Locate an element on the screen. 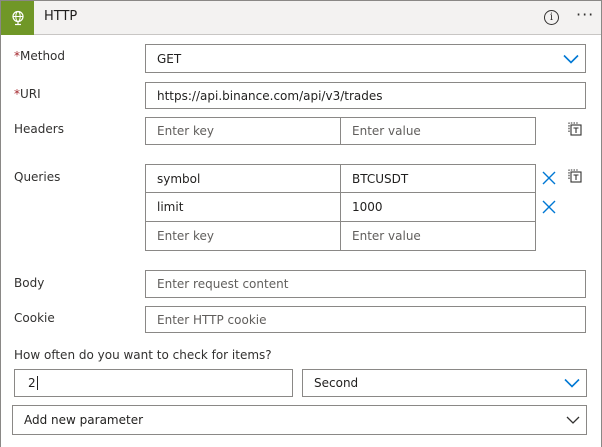  query-value-input: 1000 is located at coordinates (438, 207).